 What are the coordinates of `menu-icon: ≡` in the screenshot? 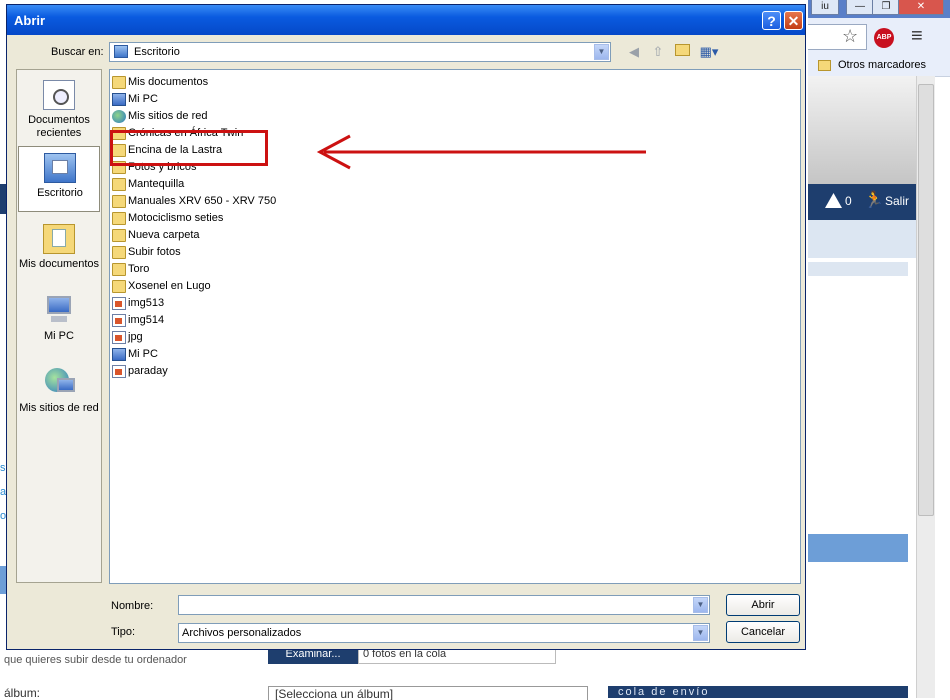 It's located at (917, 36).